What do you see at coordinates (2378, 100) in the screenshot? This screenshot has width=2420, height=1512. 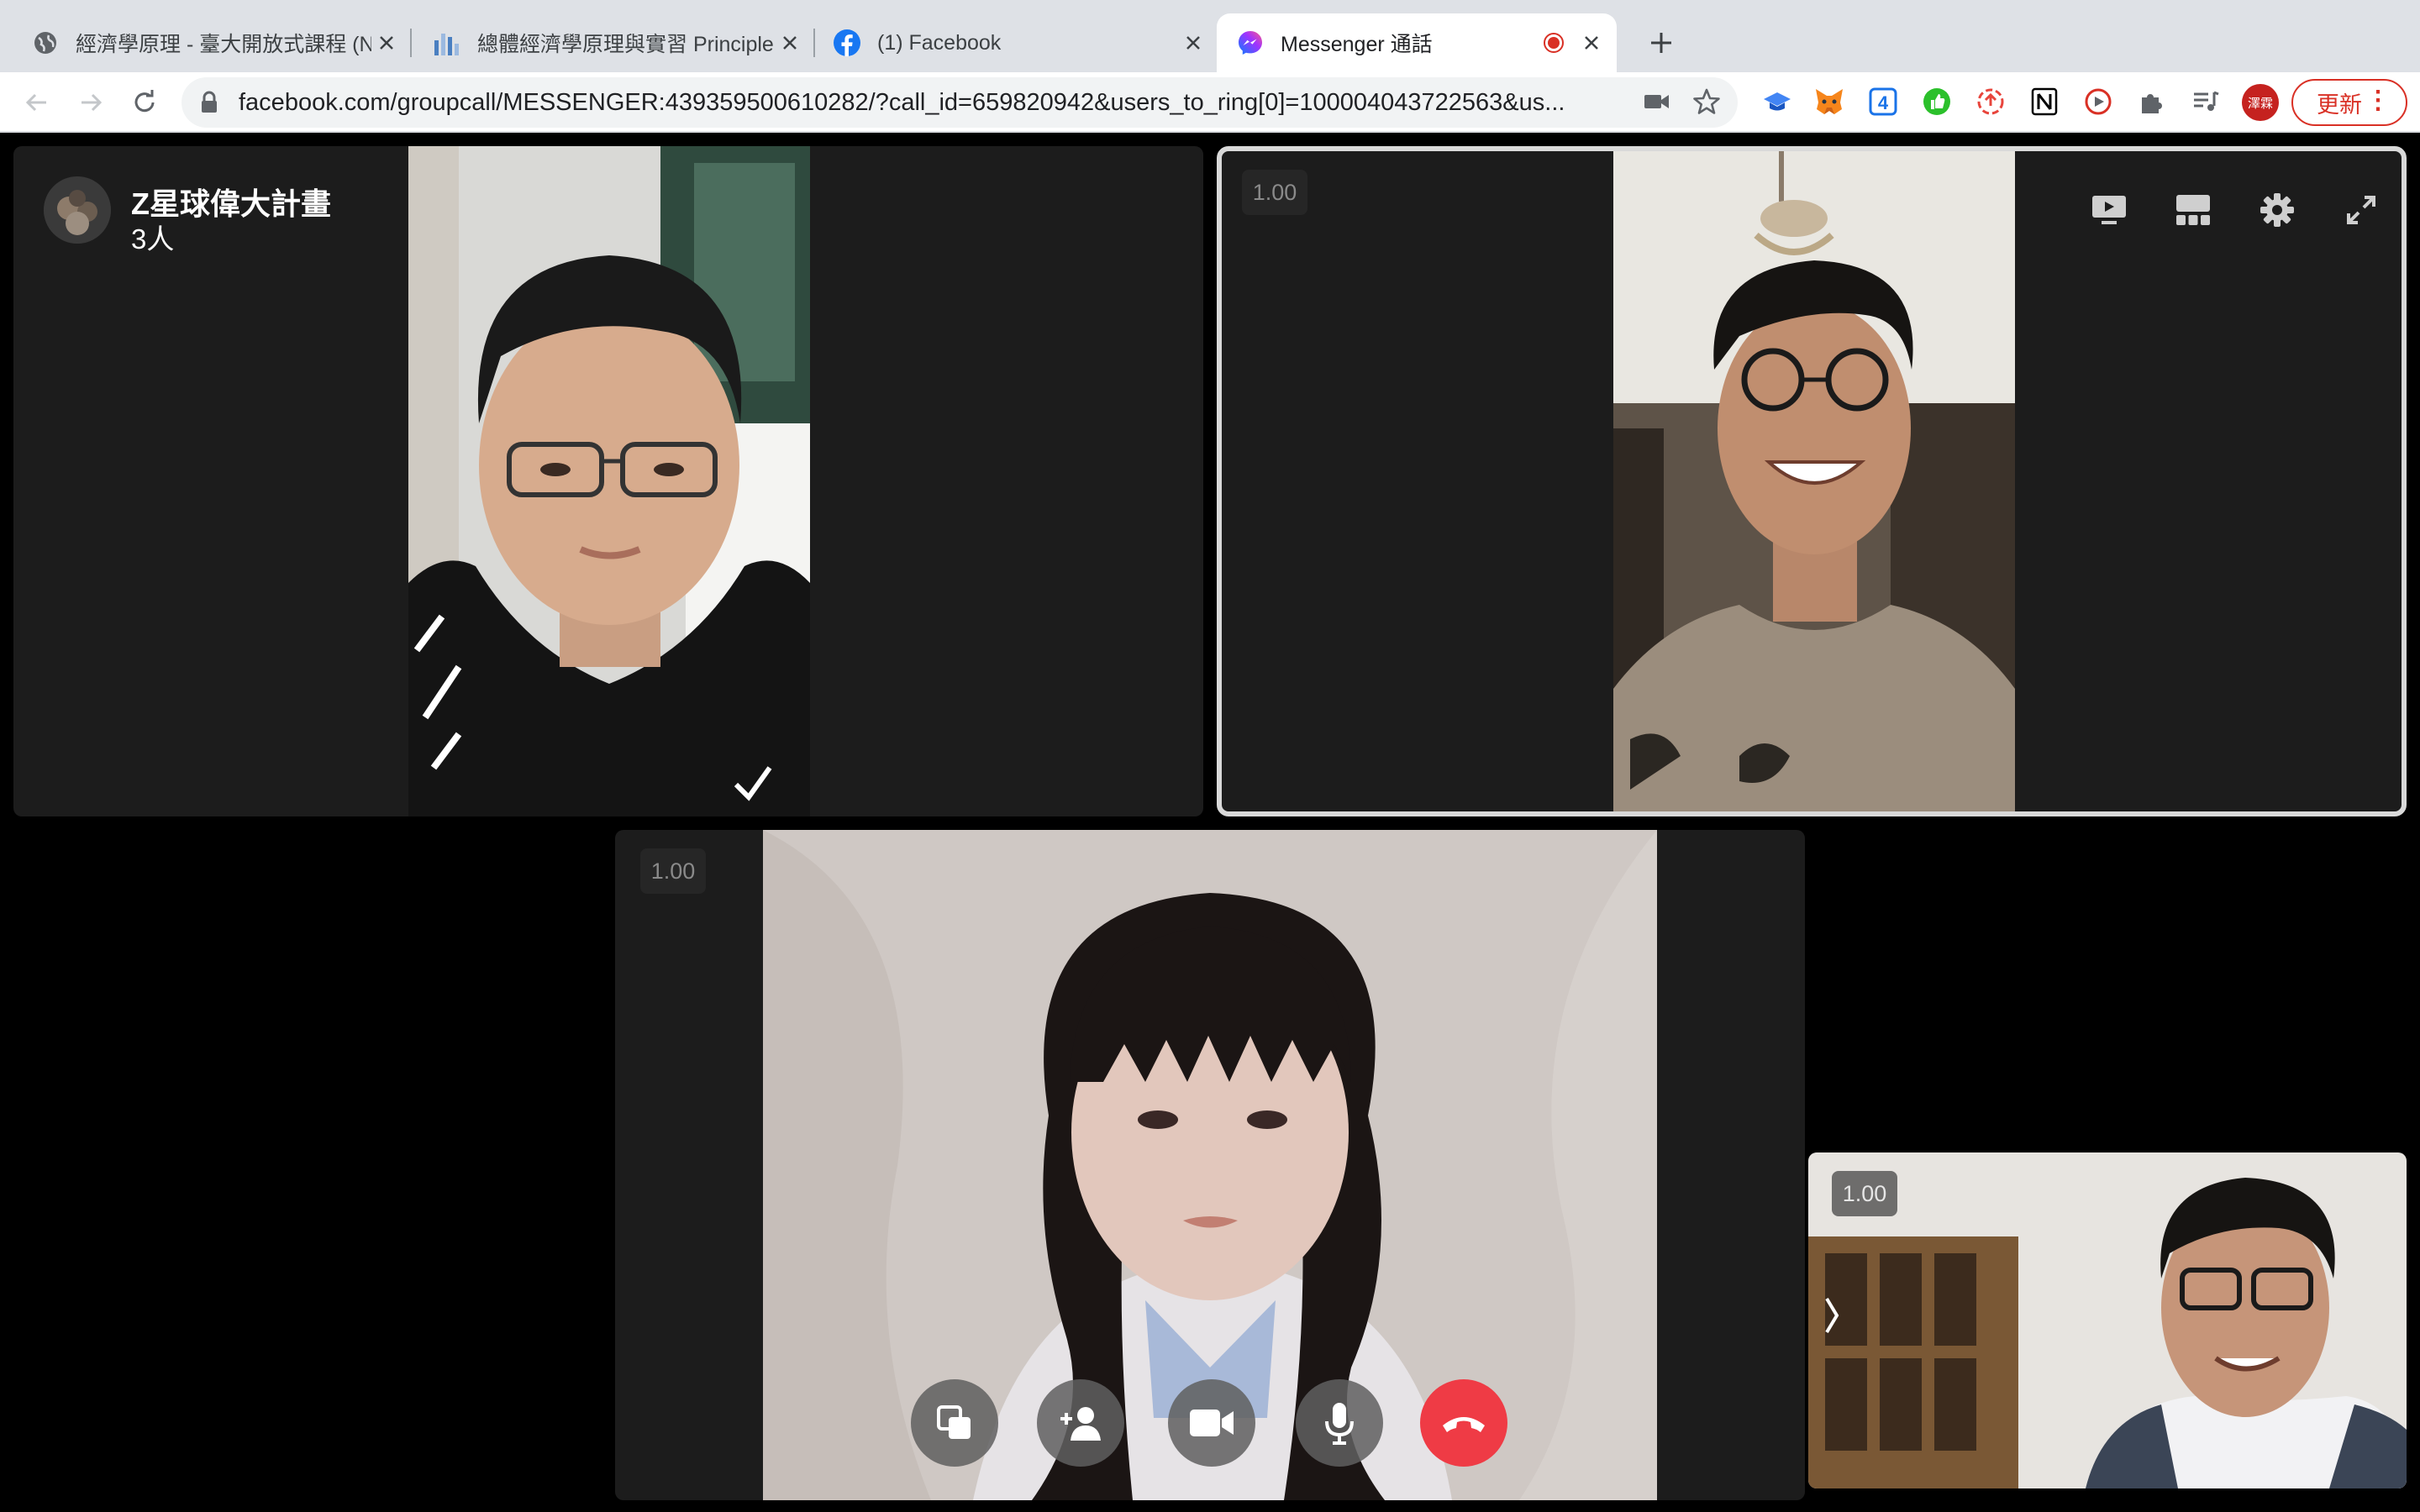 I see `kebab-menu-icon: ⋮` at bounding box center [2378, 100].